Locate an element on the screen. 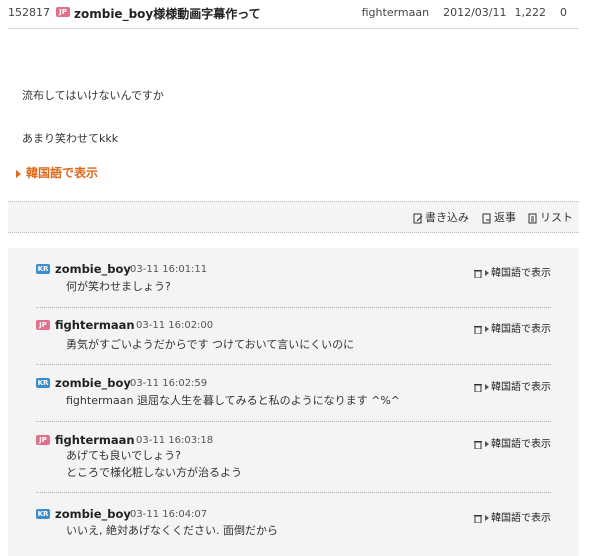  post-author: fightermaan is located at coordinates (395, 12).